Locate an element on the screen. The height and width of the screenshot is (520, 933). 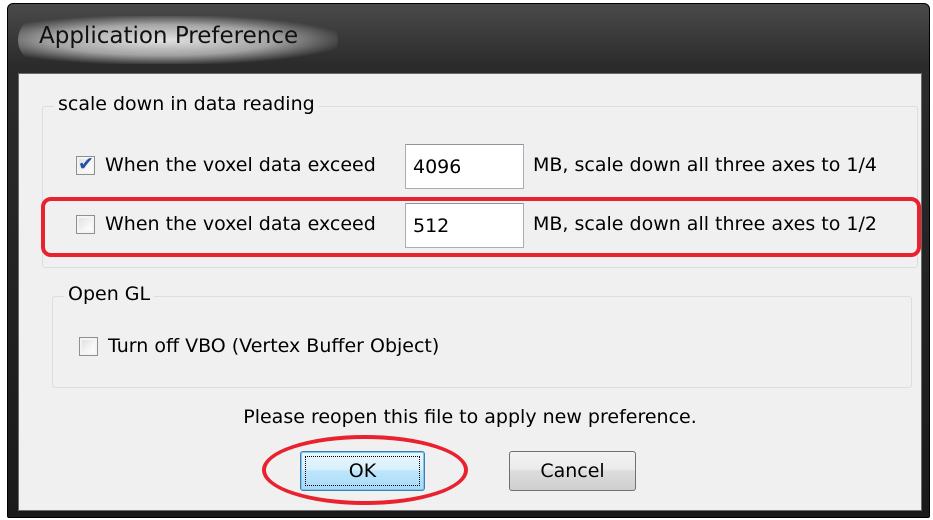
window-title: Application Preference is located at coordinates (169, 36).